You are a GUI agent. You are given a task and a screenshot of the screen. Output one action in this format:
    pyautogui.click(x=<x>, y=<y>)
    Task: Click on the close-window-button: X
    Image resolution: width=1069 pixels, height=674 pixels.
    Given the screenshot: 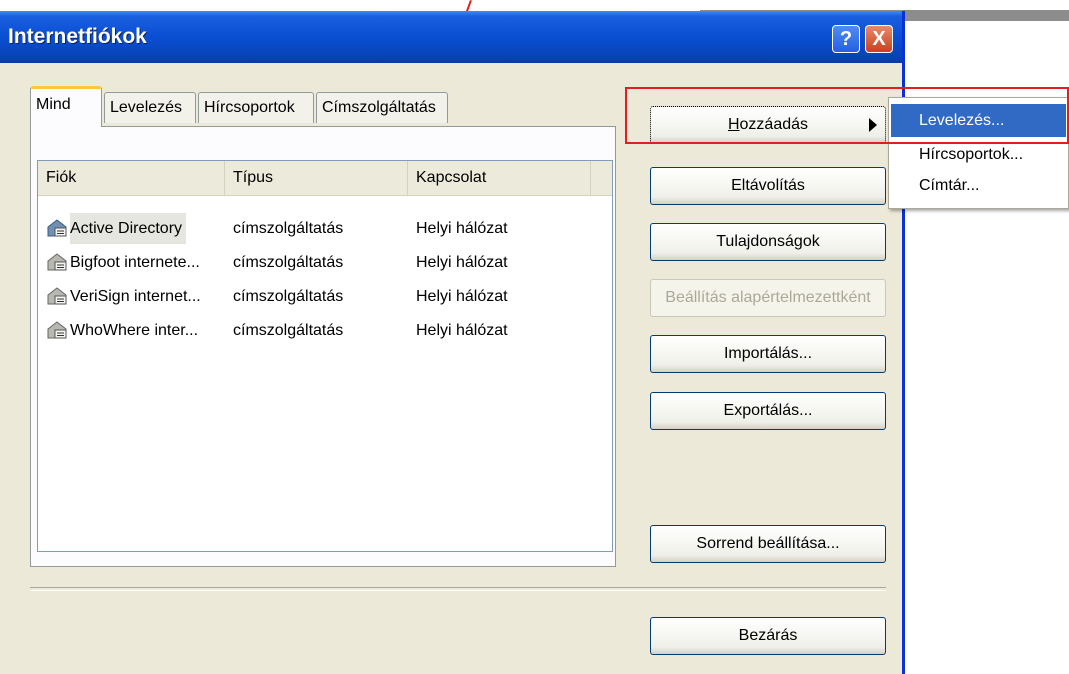 What is the action you would take?
    pyautogui.click(x=879, y=39)
    